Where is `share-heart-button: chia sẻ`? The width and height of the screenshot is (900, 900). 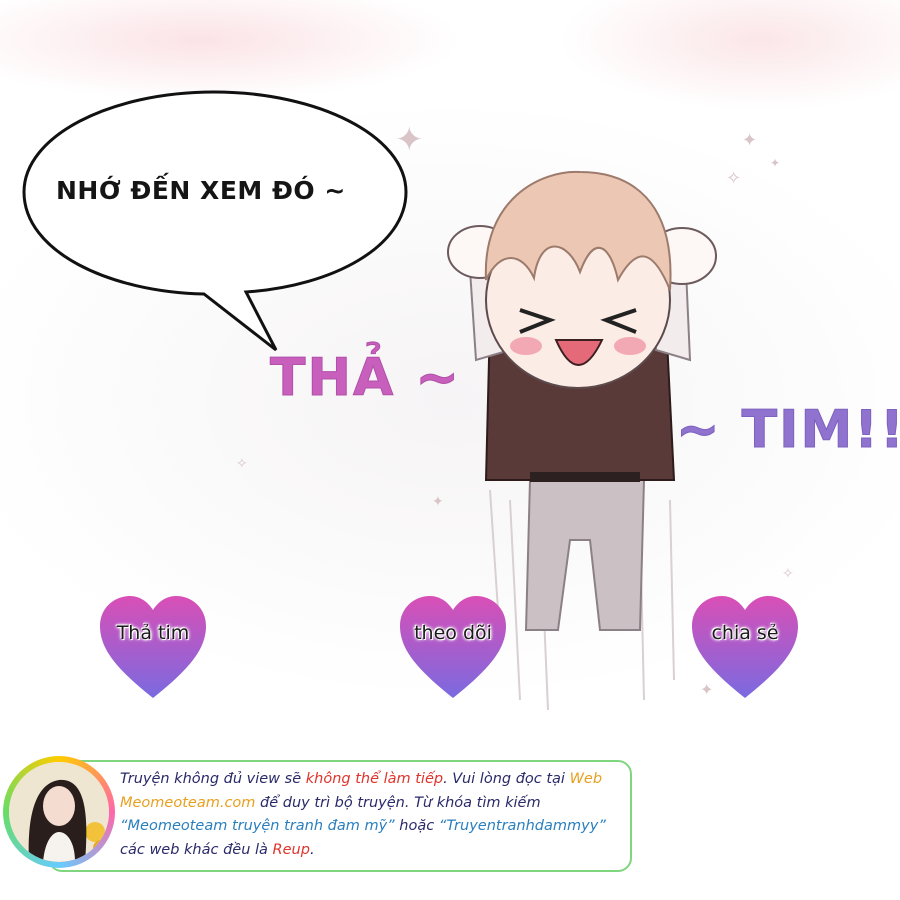 share-heart-button: chia sẻ is located at coordinates (745, 647).